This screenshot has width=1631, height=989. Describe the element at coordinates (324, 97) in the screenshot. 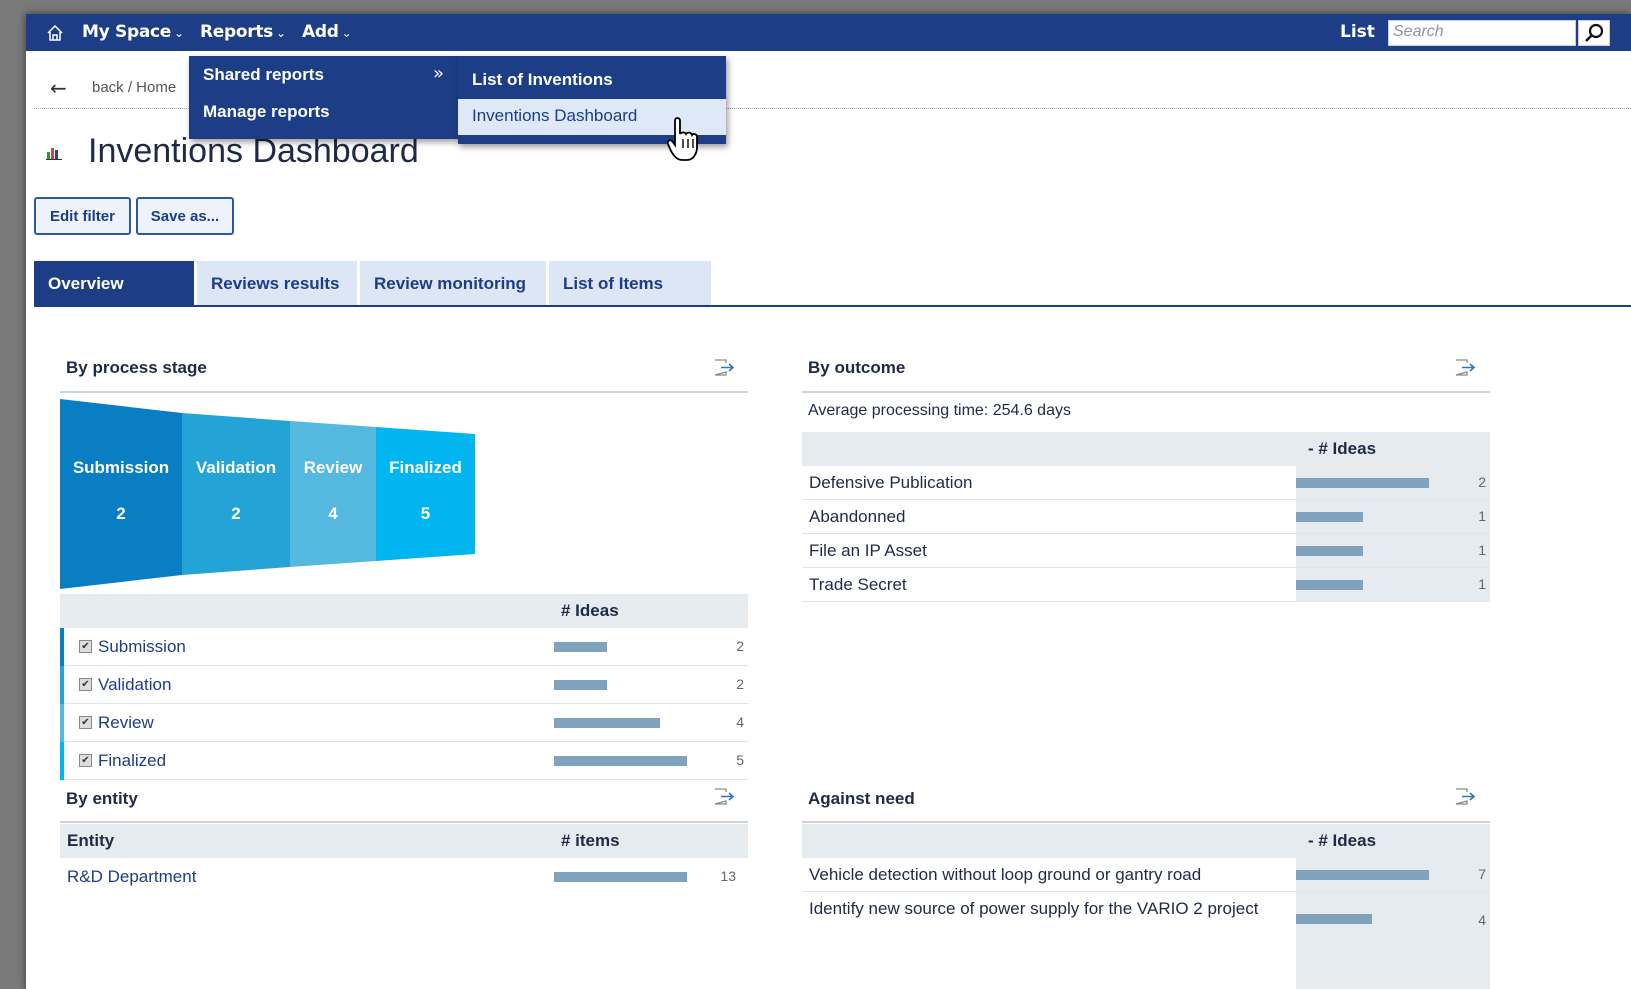

I see `reports-dropdown: Shared reports » Manage reports` at that location.